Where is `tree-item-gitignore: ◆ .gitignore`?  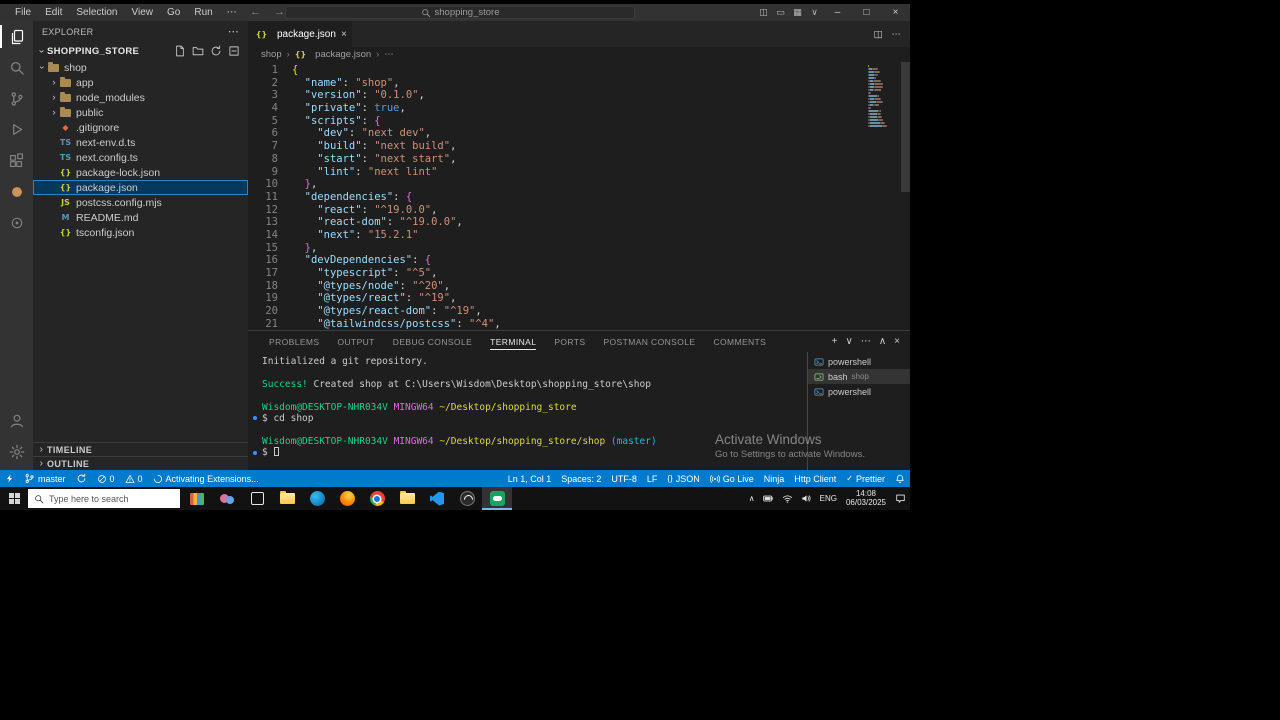 tree-item-gitignore: ◆ .gitignore is located at coordinates (140, 127).